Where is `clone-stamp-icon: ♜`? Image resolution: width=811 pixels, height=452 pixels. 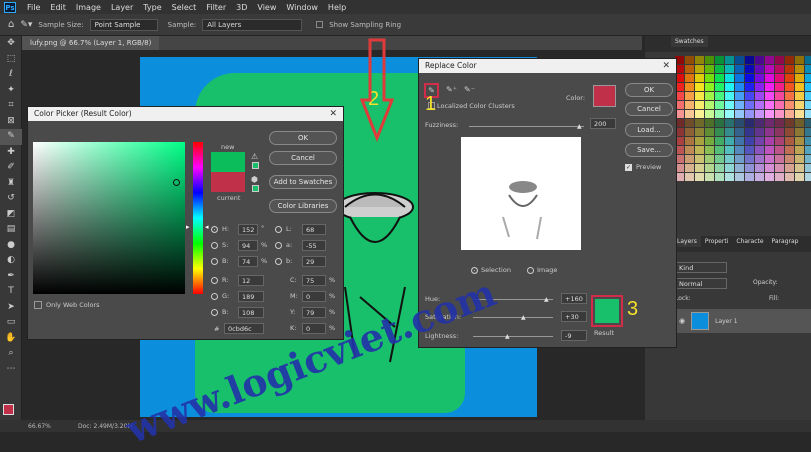
clone-stamp-icon: ♜ is located at coordinates (11, 184).